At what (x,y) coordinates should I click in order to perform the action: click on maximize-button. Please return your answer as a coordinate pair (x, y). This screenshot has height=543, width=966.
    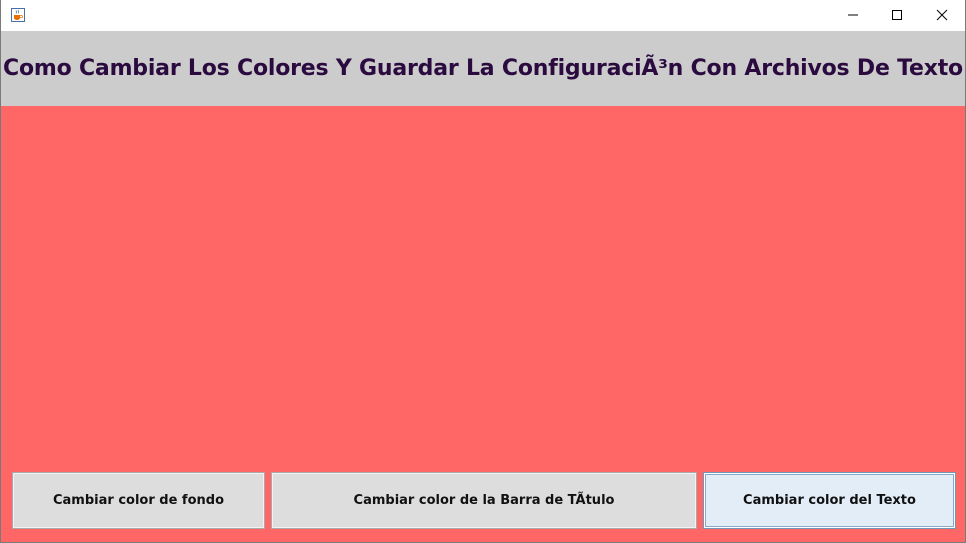
    Looking at the image, I should click on (897, 15).